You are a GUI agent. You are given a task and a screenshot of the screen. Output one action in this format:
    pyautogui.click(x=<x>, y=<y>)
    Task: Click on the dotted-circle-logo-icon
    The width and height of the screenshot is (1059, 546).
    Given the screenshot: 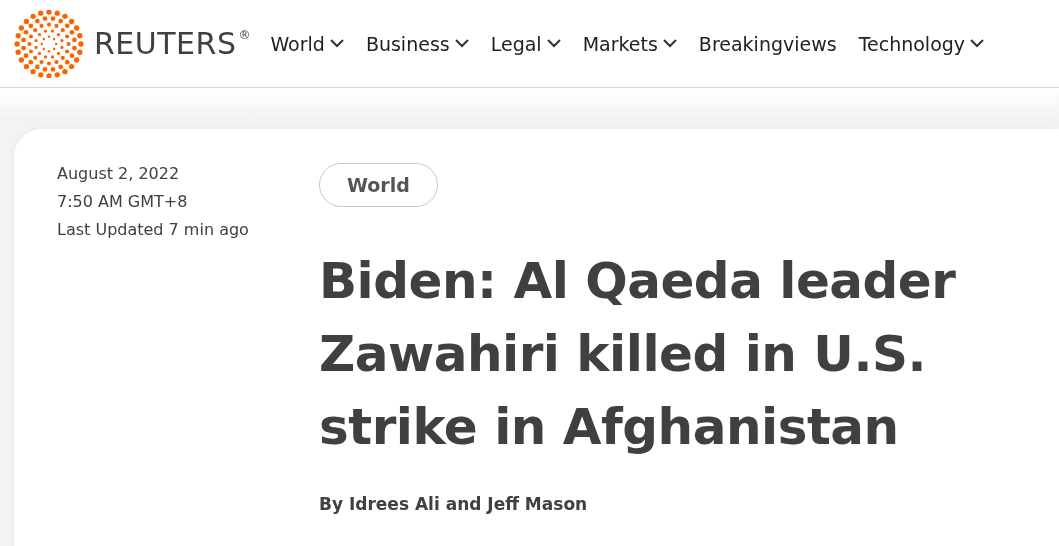 What is the action you would take?
    pyautogui.click(x=49, y=43)
    